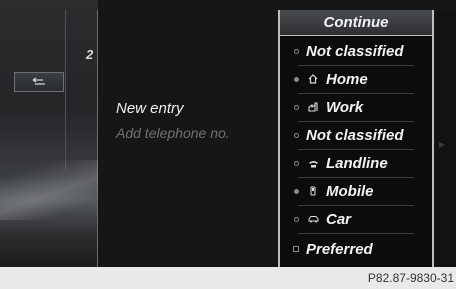 The height and width of the screenshot is (289, 456). Describe the element at coordinates (173, 120) in the screenshot. I see `entry-details: New entry Add telephone no.` at that location.